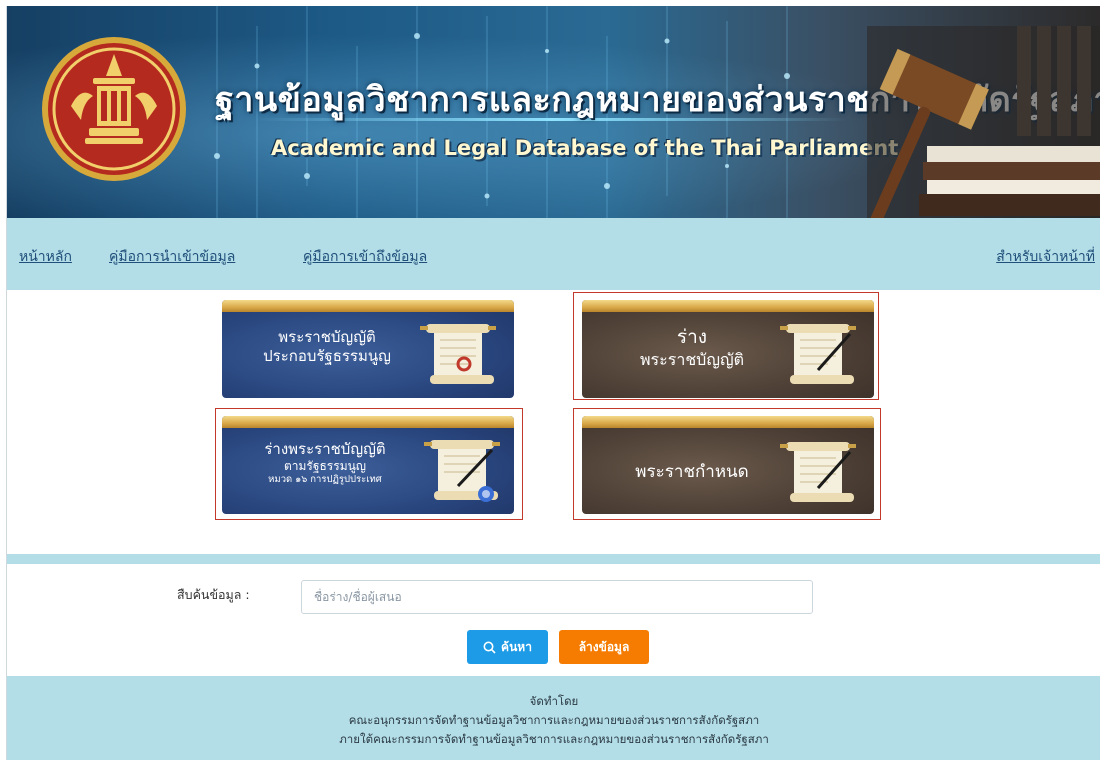  I want to click on nav-link-import-guide: คู่มือการนำเข้าข้อมูล, so click(172, 257).